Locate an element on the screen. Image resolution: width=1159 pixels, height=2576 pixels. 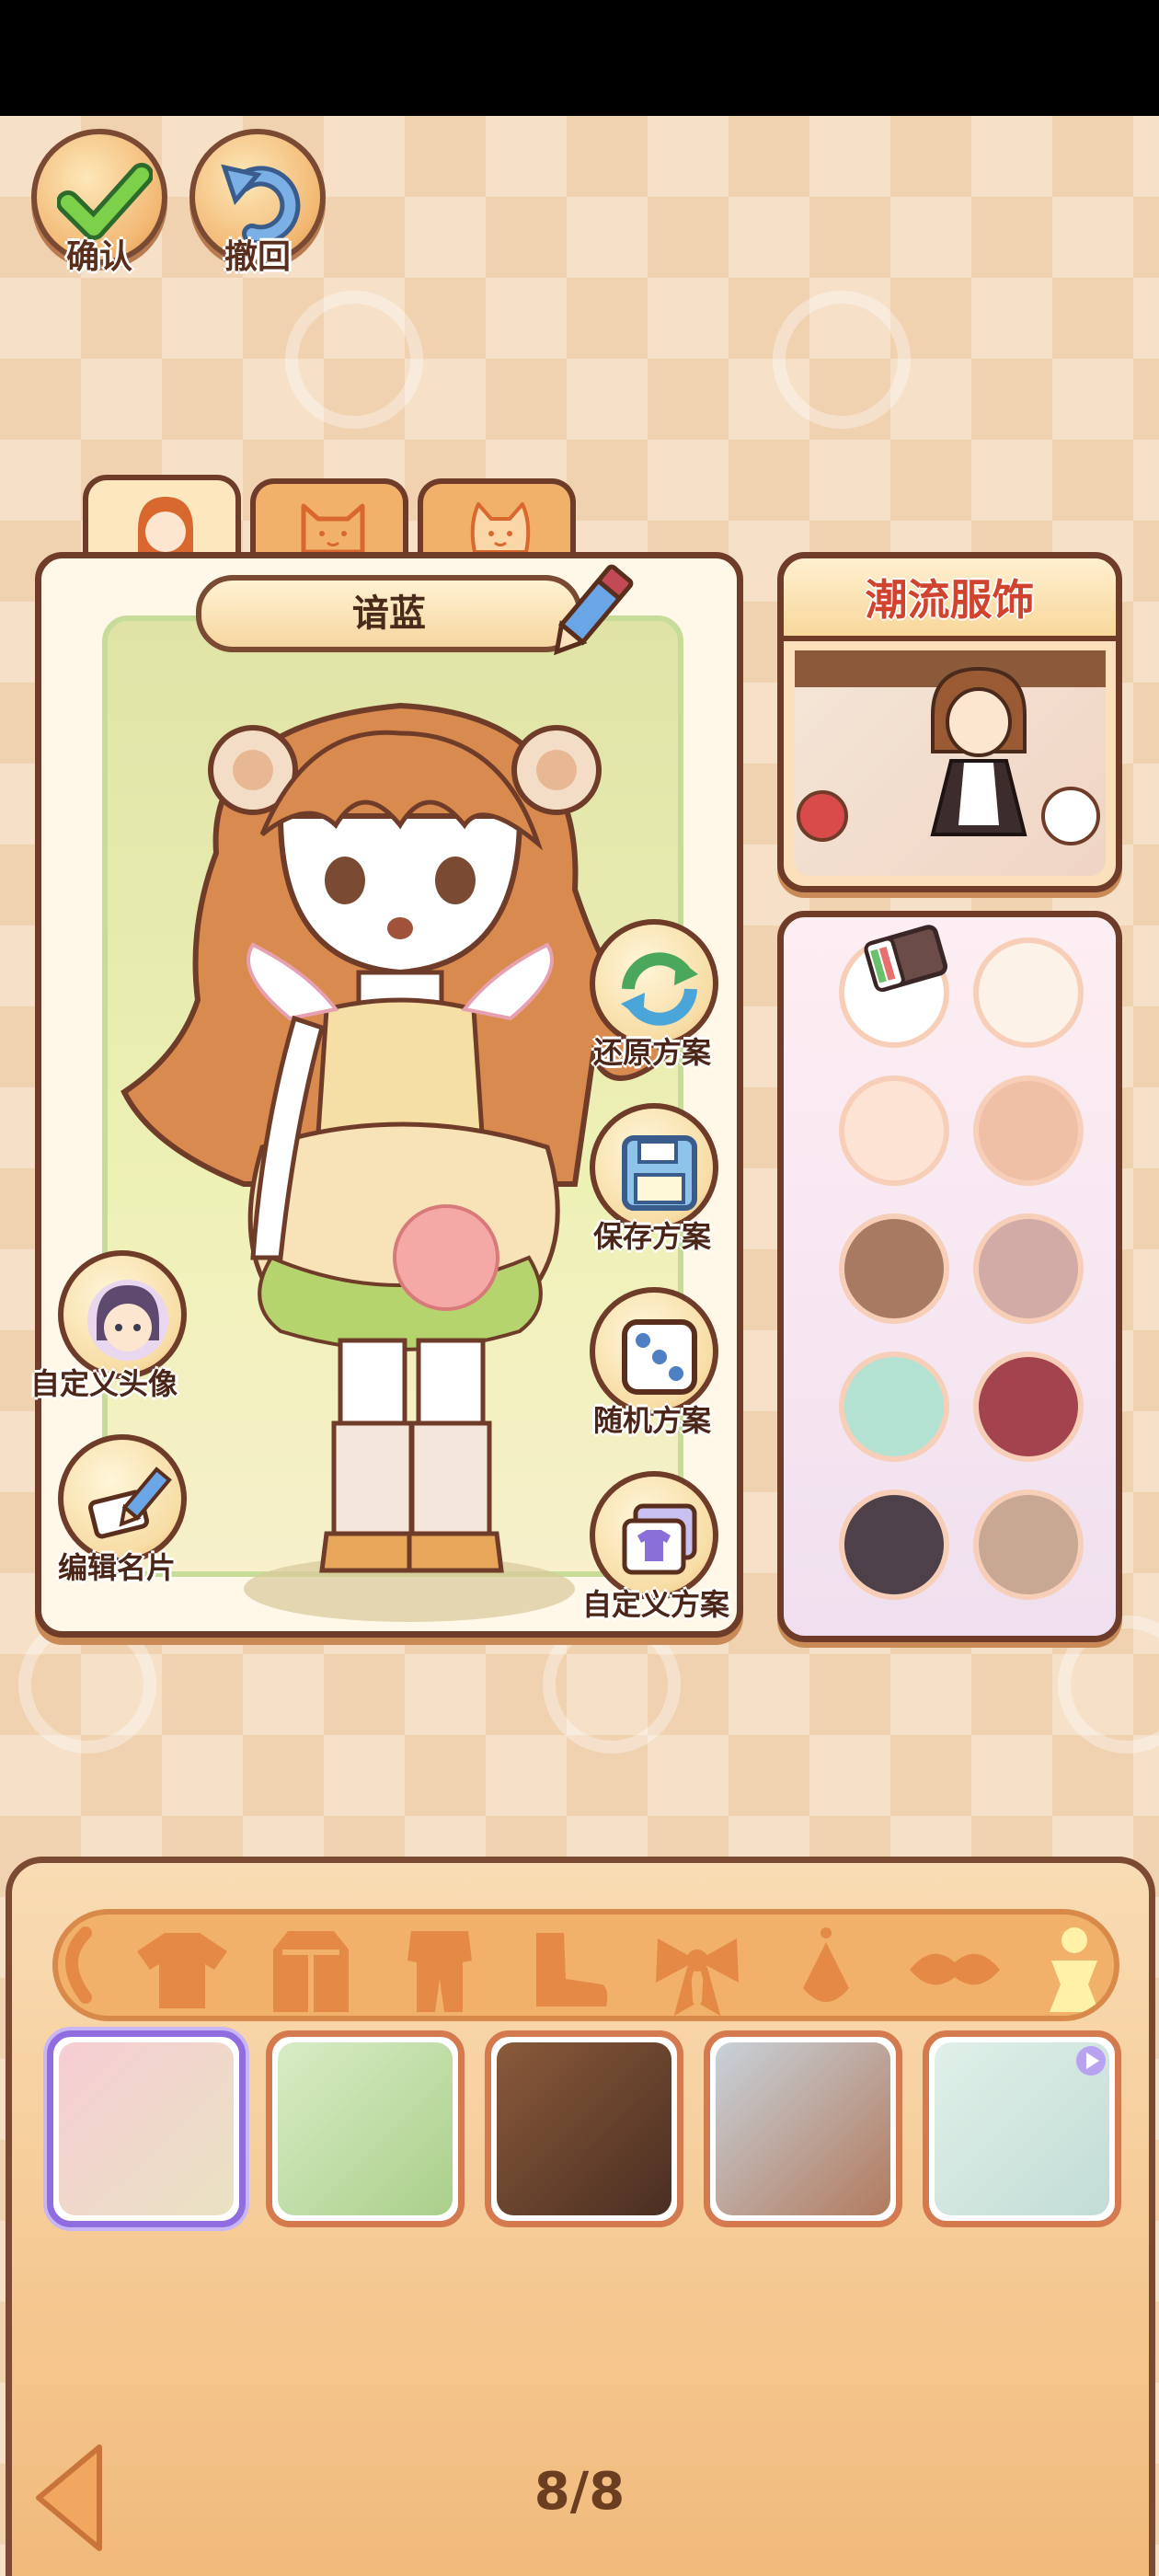
custom-plan-label: 自定义方案 is located at coordinates (656, 1604).